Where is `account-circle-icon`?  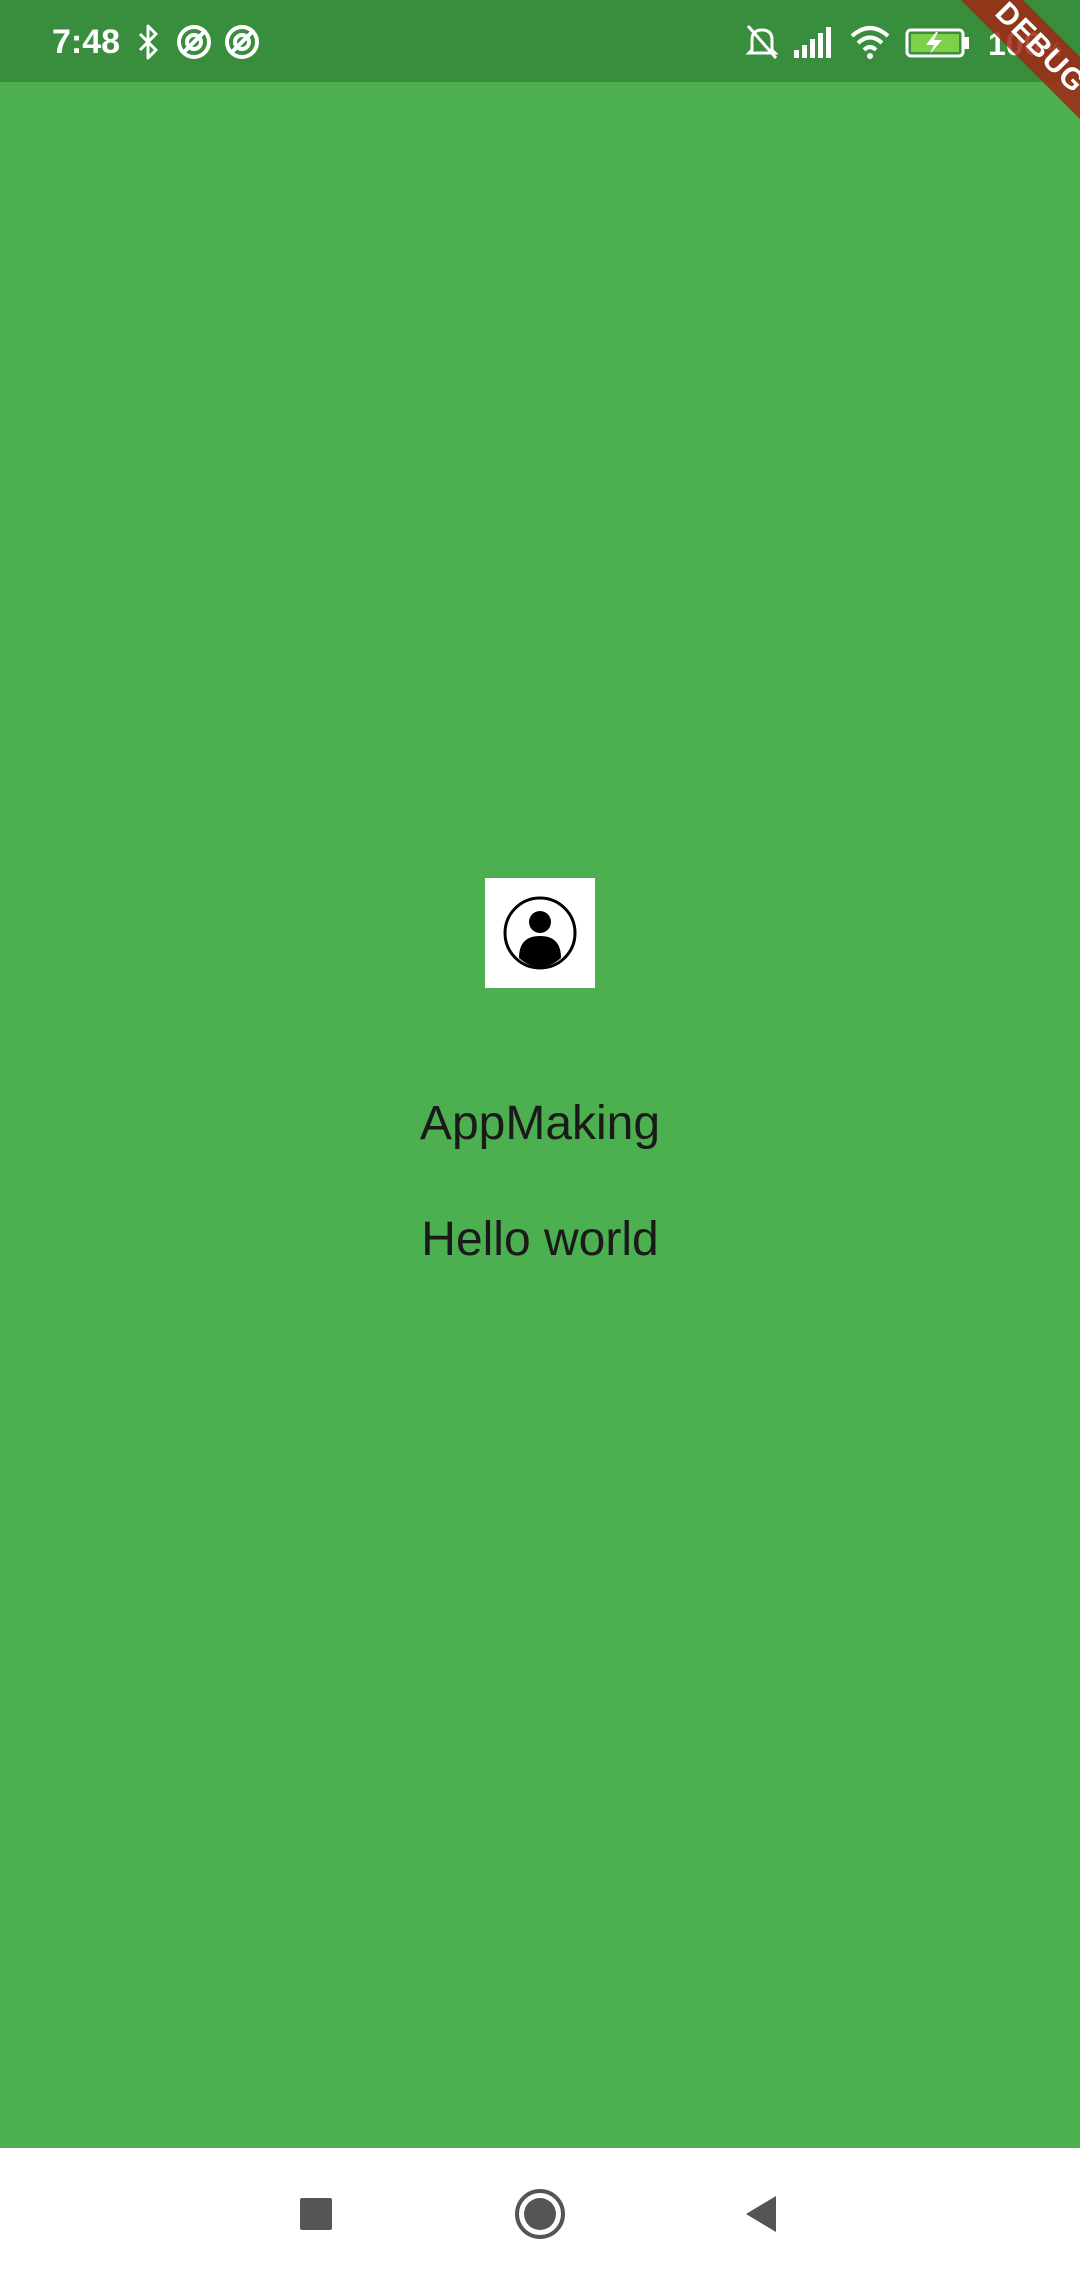
account-circle-icon is located at coordinates (540, 933).